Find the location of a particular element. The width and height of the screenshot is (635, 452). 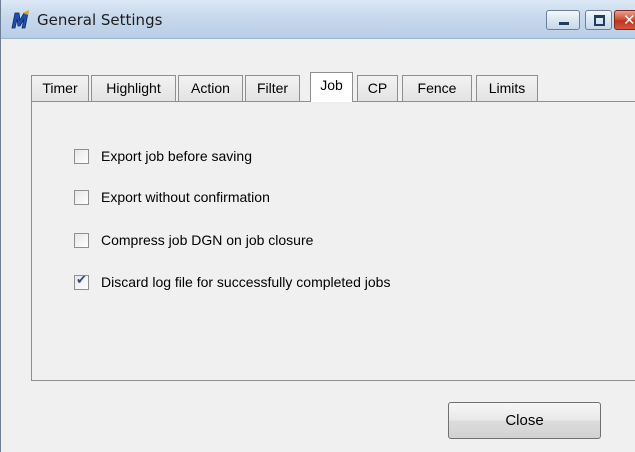

minimize-icon is located at coordinates (564, 23).